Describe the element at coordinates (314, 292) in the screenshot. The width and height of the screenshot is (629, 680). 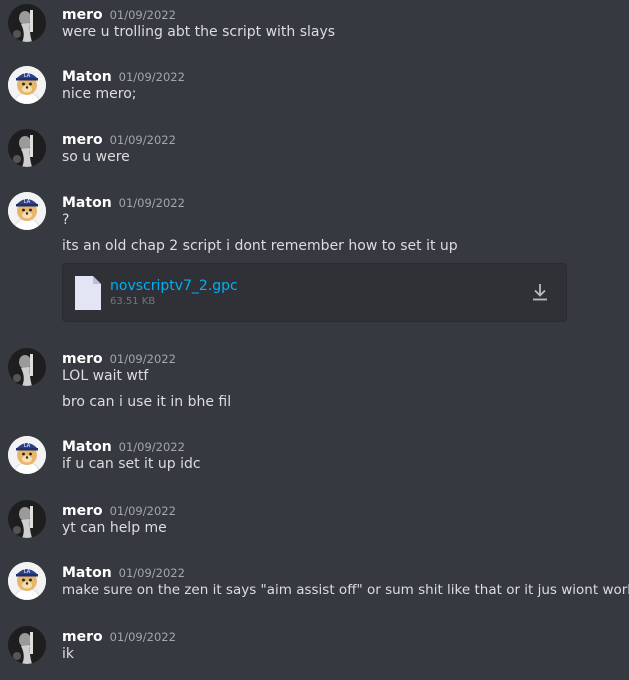
I see `file-attachment: novscriptv7_2.gpc 63.51 KB` at that location.